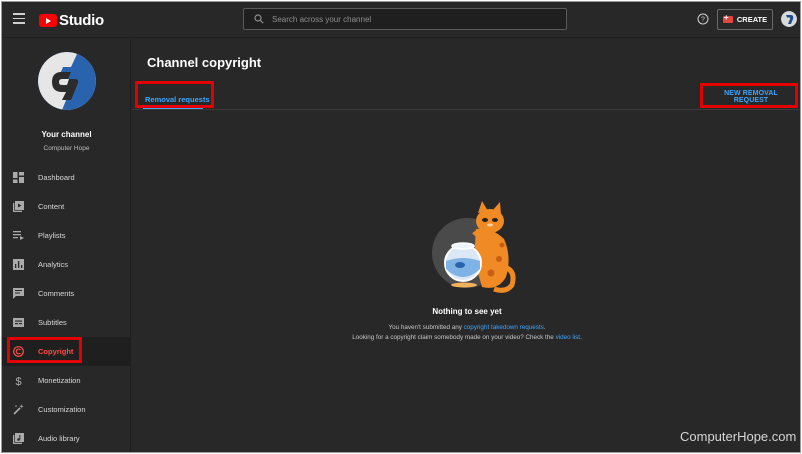 This screenshot has width=802, height=454. What do you see at coordinates (417, 19) in the screenshot?
I see `search-input` at bounding box center [417, 19].